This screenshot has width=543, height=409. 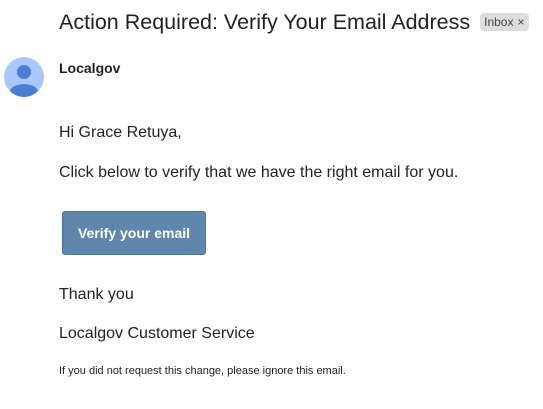 I want to click on email-thanks: Thank you, so click(x=96, y=294).